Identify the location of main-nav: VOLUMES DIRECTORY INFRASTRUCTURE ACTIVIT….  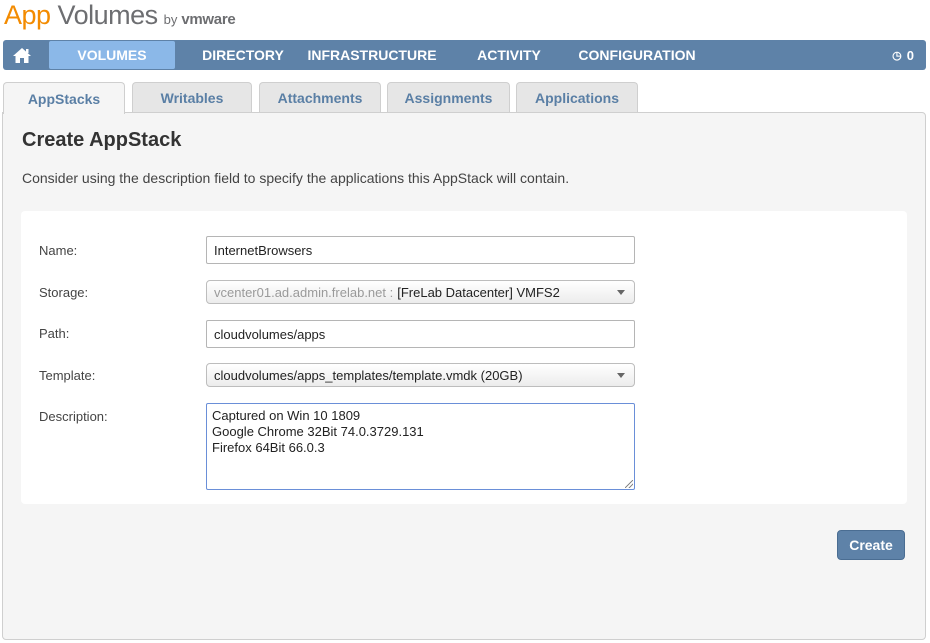
(464, 55).